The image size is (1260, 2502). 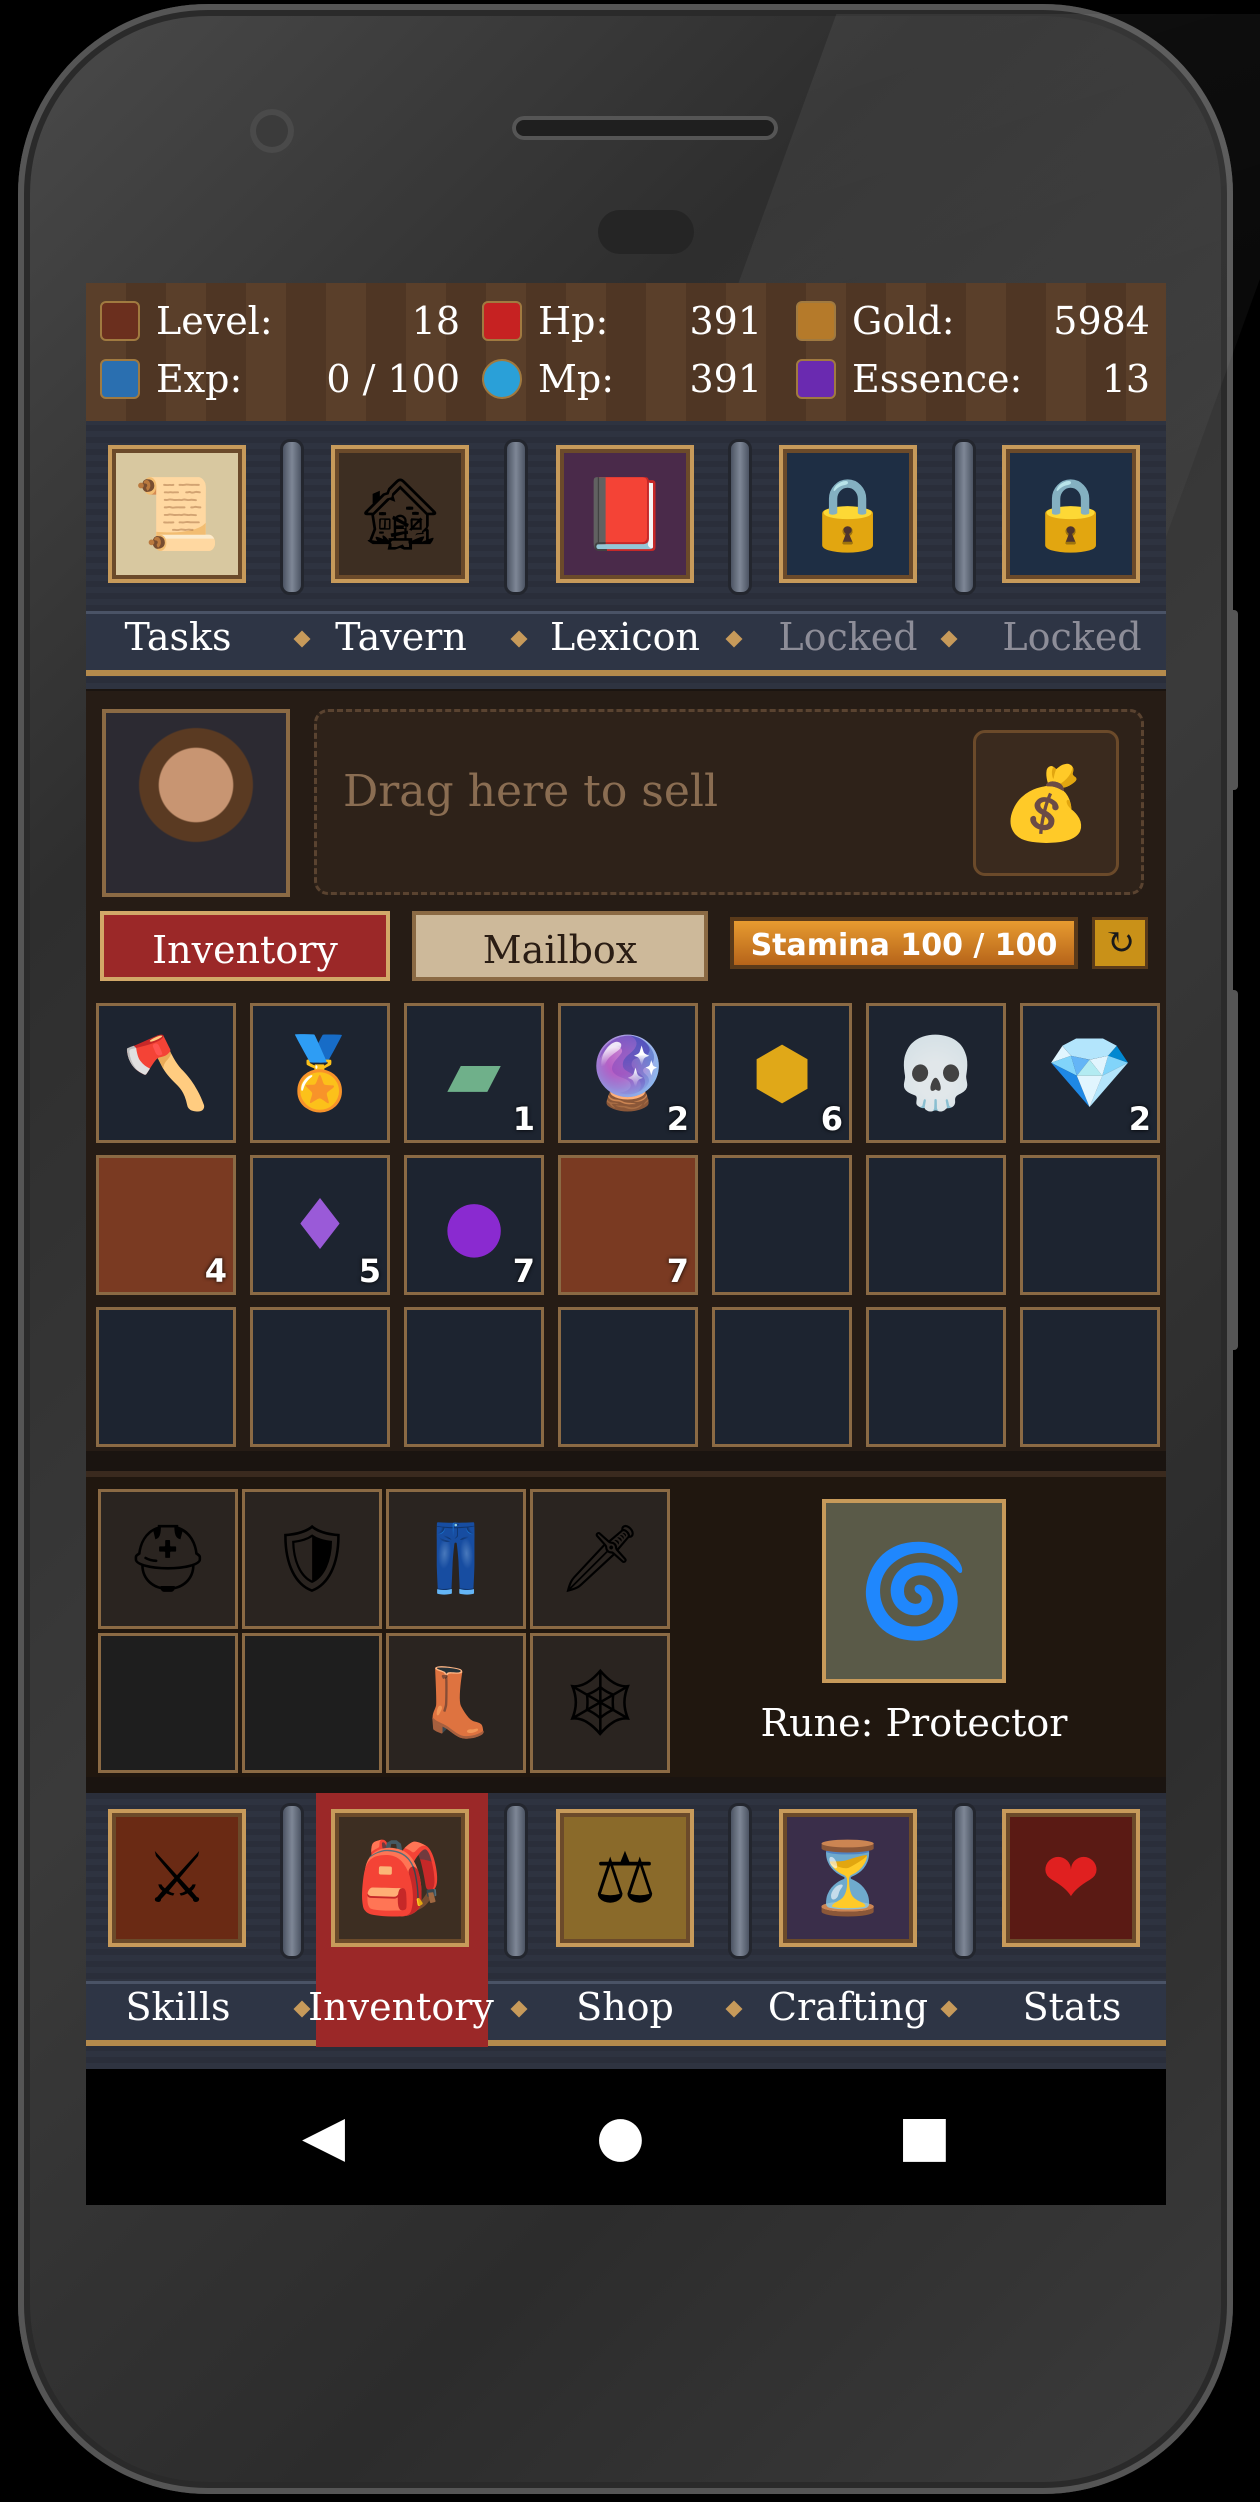 What do you see at coordinates (120, 321) in the screenshot?
I see `level-icon` at bounding box center [120, 321].